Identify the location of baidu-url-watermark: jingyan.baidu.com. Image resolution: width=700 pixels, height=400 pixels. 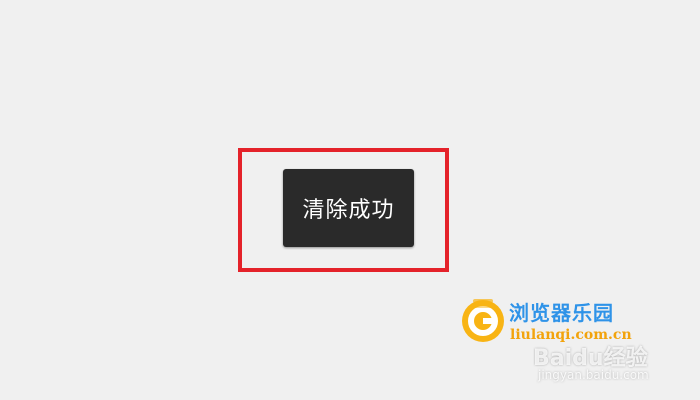
(593, 375).